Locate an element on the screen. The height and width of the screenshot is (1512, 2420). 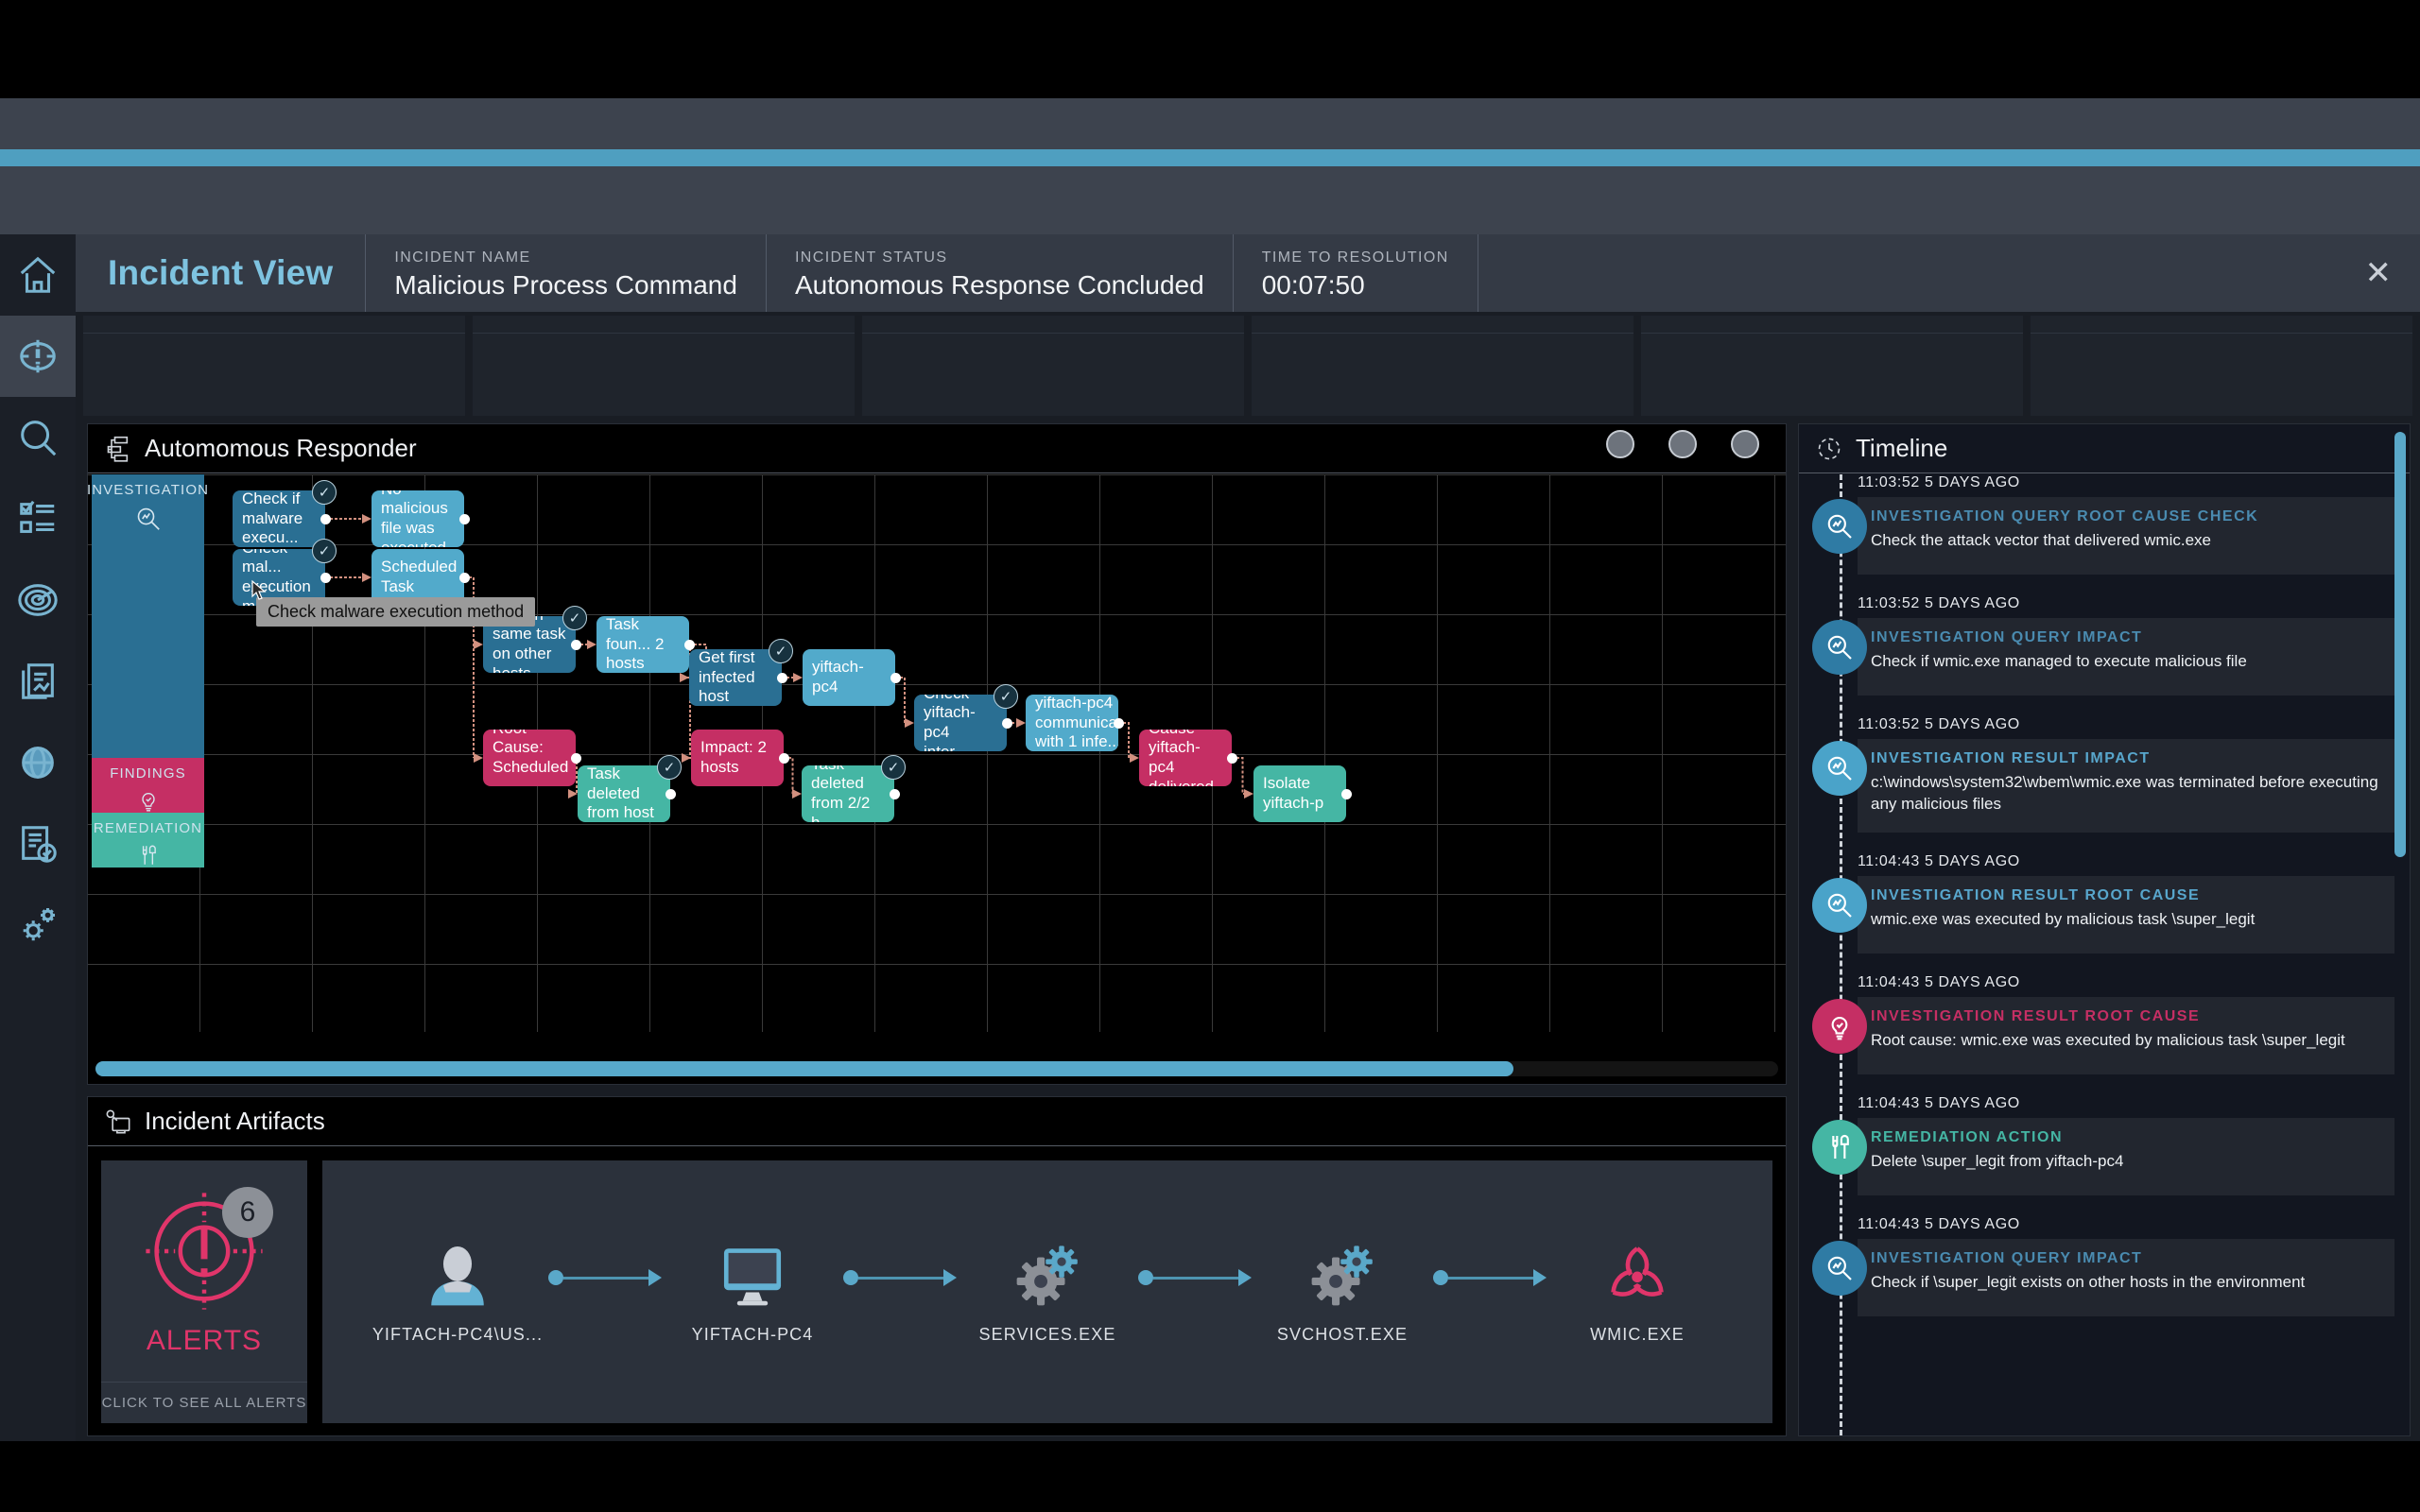
canvas-horizontal-scrollbar is located at coordinates (936, 1068).